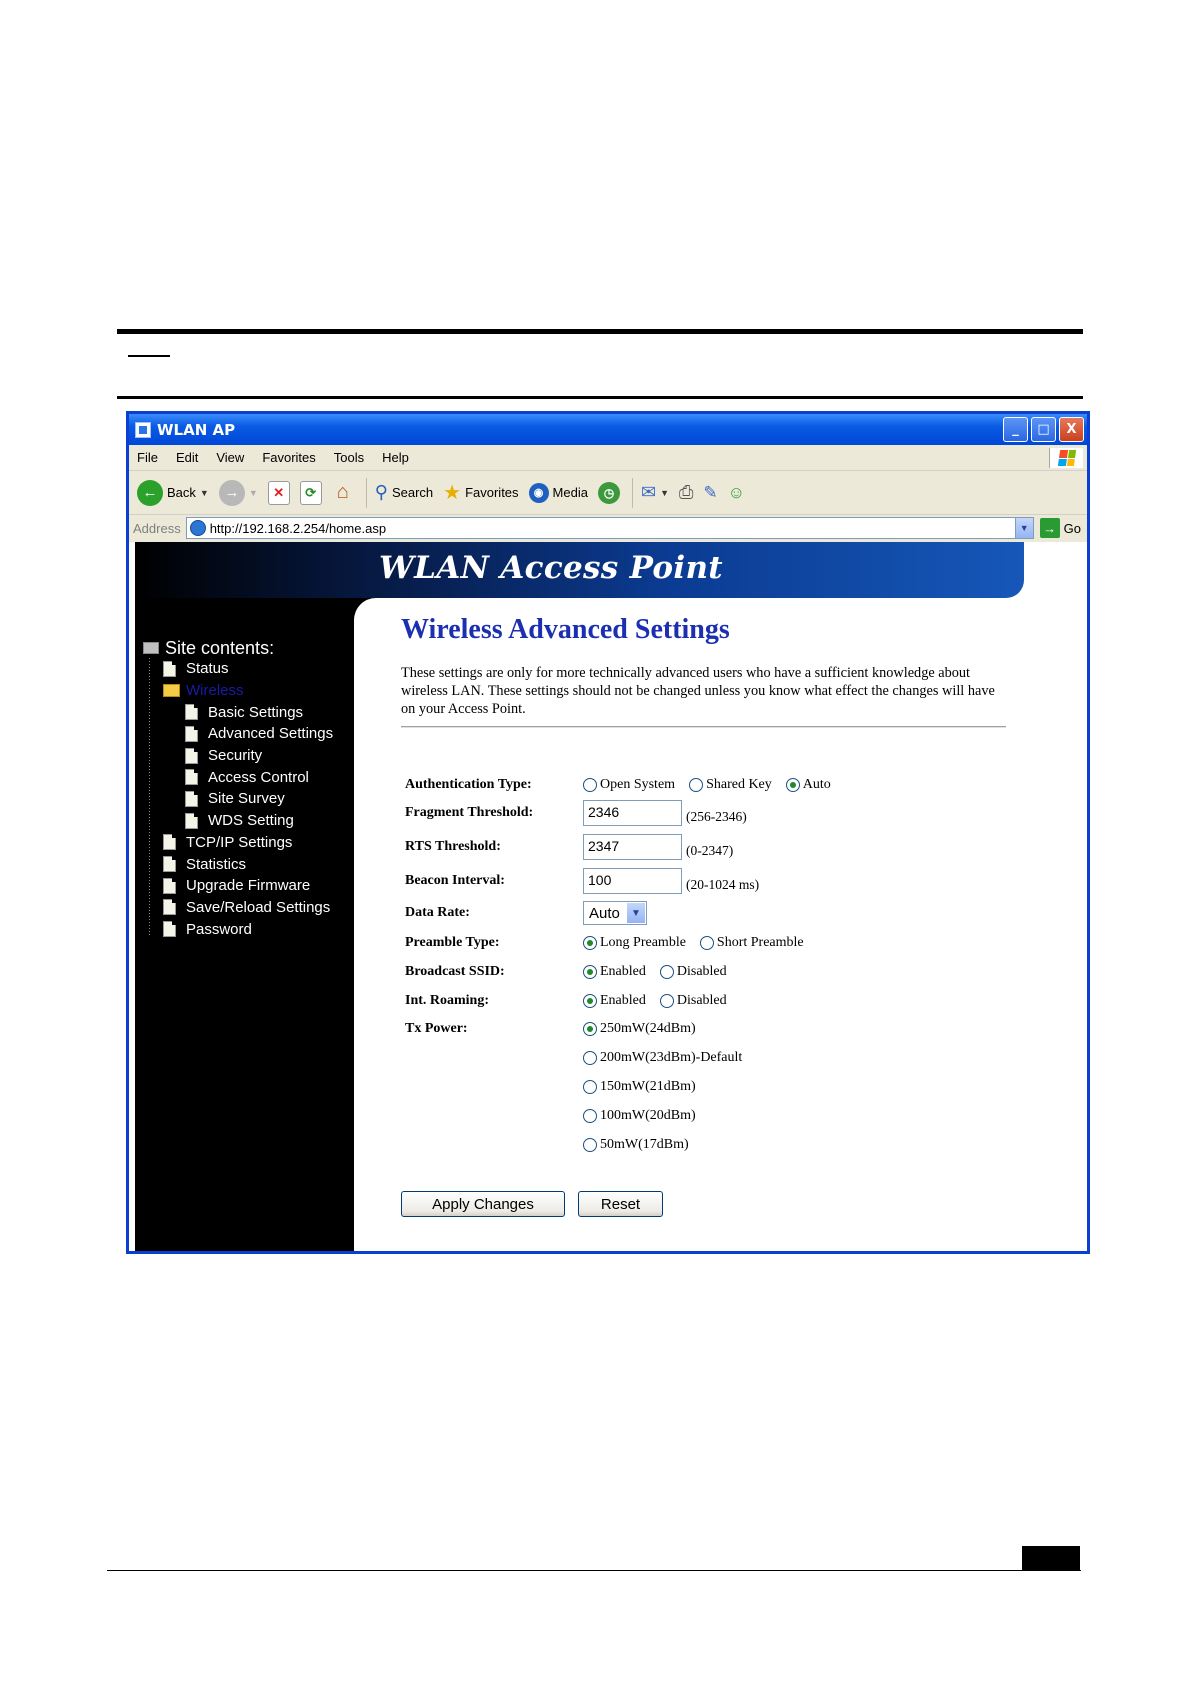  I want to click on media-button: ◉ Media, so click(558, 492).